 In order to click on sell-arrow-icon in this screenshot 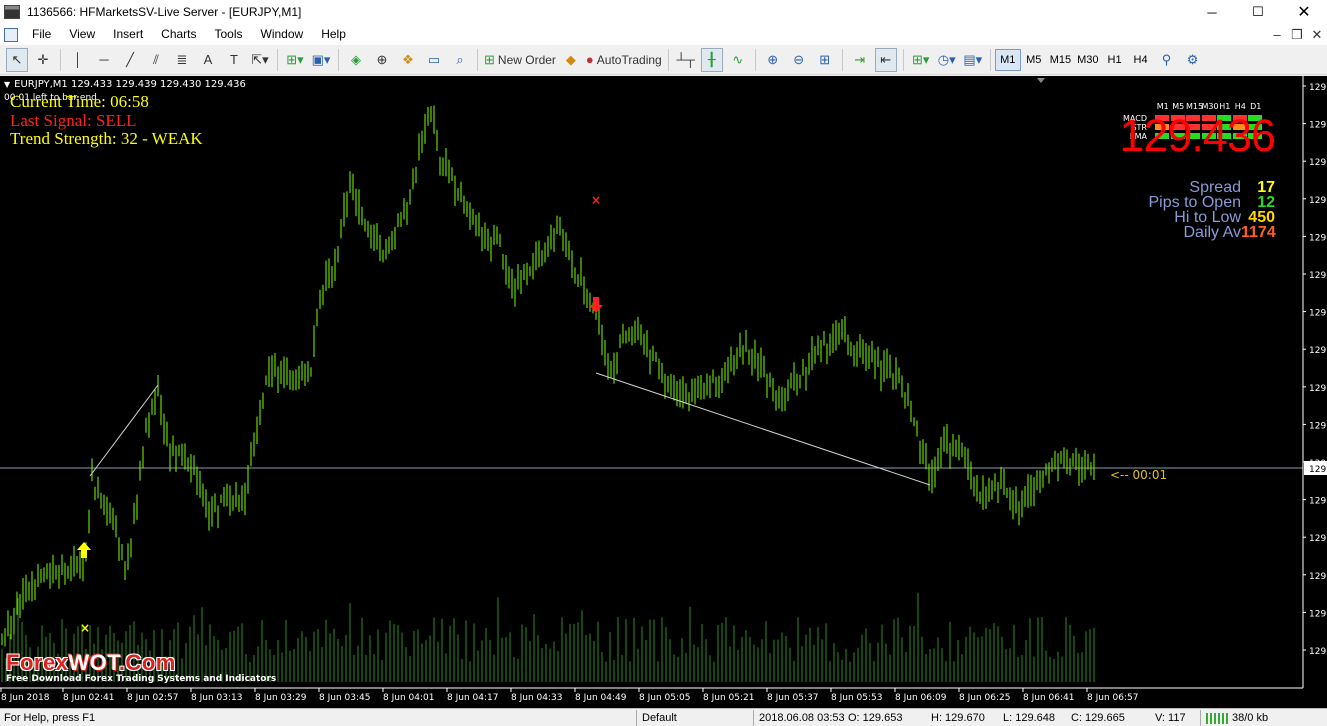, I will do `click(596, 305)`.